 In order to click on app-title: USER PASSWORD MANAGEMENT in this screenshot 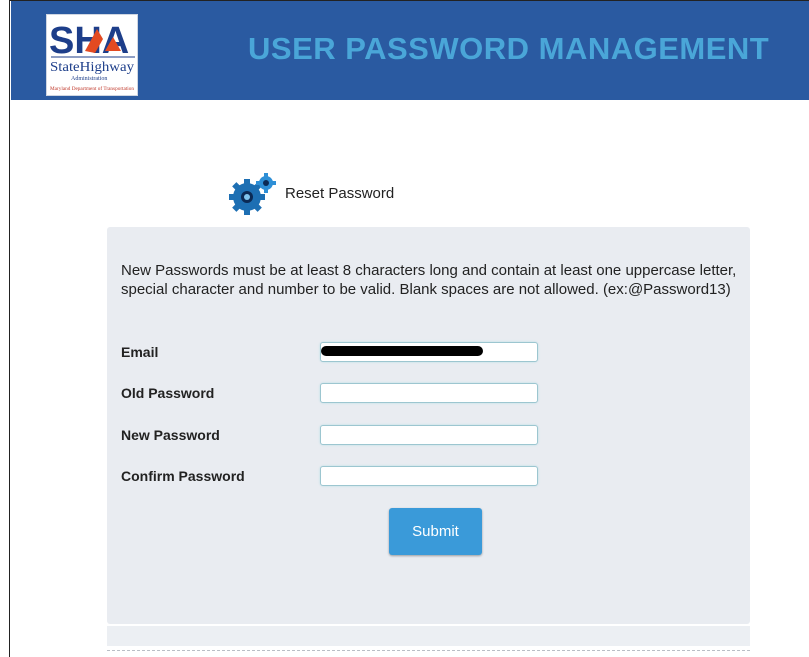, I will do `click(509, 48)`.